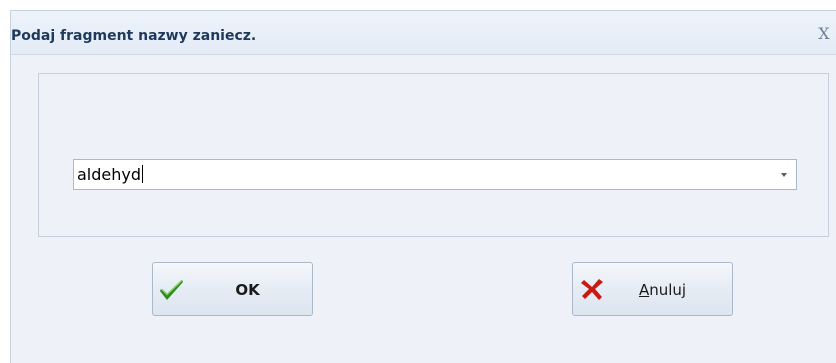  What do you see at coordinates (232, 289) in the screenshot?
I see `ok-button: OK` at bounding box center [232, 289].